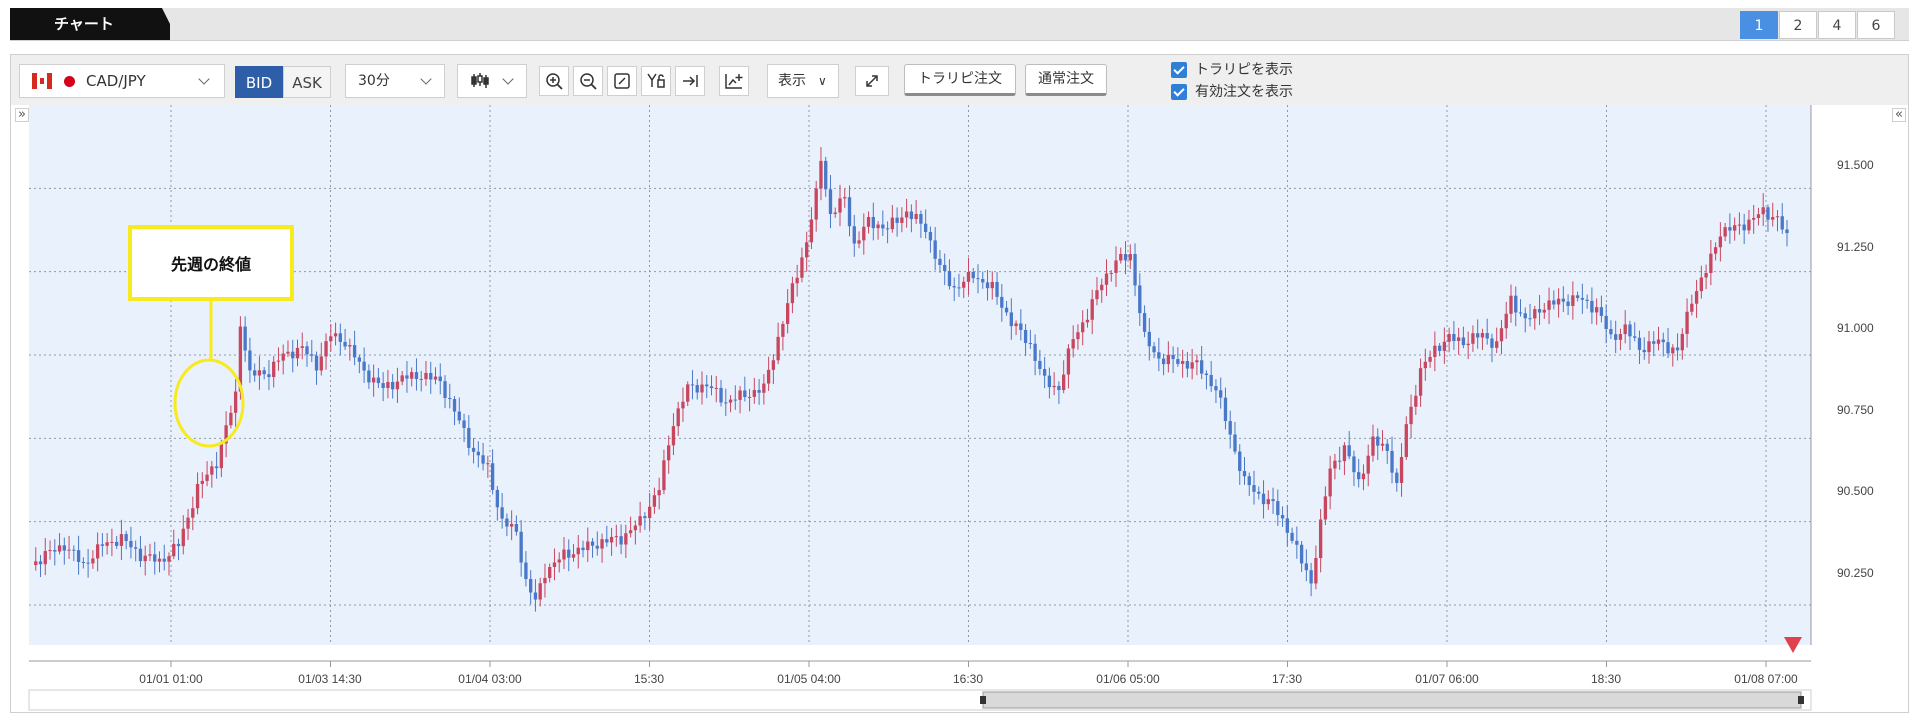 Image resolution: width=1919 pixels, height=725 pixels. What do you see at coordinates (983, 700) in the screenshot?
I see `navigator-left-handle` at bounding box center [983, 700].